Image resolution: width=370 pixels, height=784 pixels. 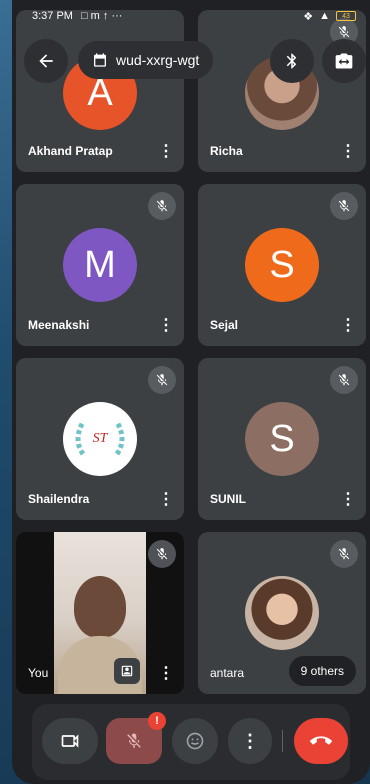 What do you see at coordinates (100, 607) in the screenshot?
I see `person-silhouette` at bounding box center [100, 607].